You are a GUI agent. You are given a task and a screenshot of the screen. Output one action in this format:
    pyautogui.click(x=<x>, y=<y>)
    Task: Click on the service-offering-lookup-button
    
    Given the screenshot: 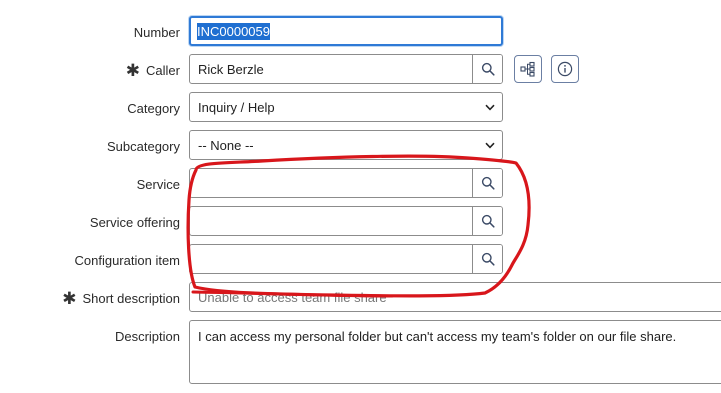 What is the action you would take?
    pyautogui.click(x=487, y=221)
    